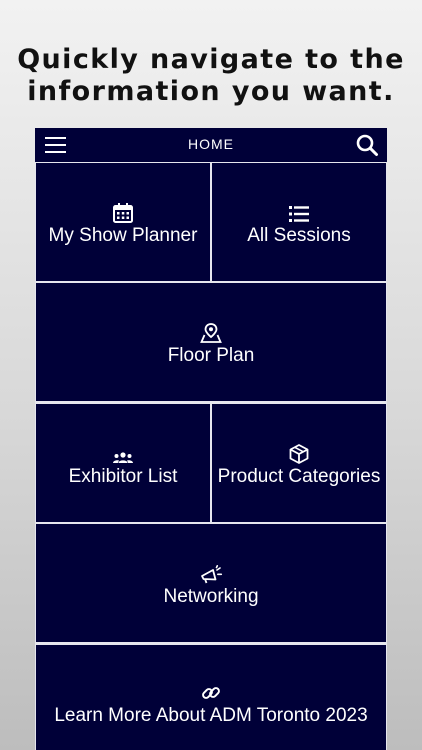 This screenshot has width=422, height=750. Describe the element at coordinates (211, 693) in the screenshot. I see `link-icon` at that location.